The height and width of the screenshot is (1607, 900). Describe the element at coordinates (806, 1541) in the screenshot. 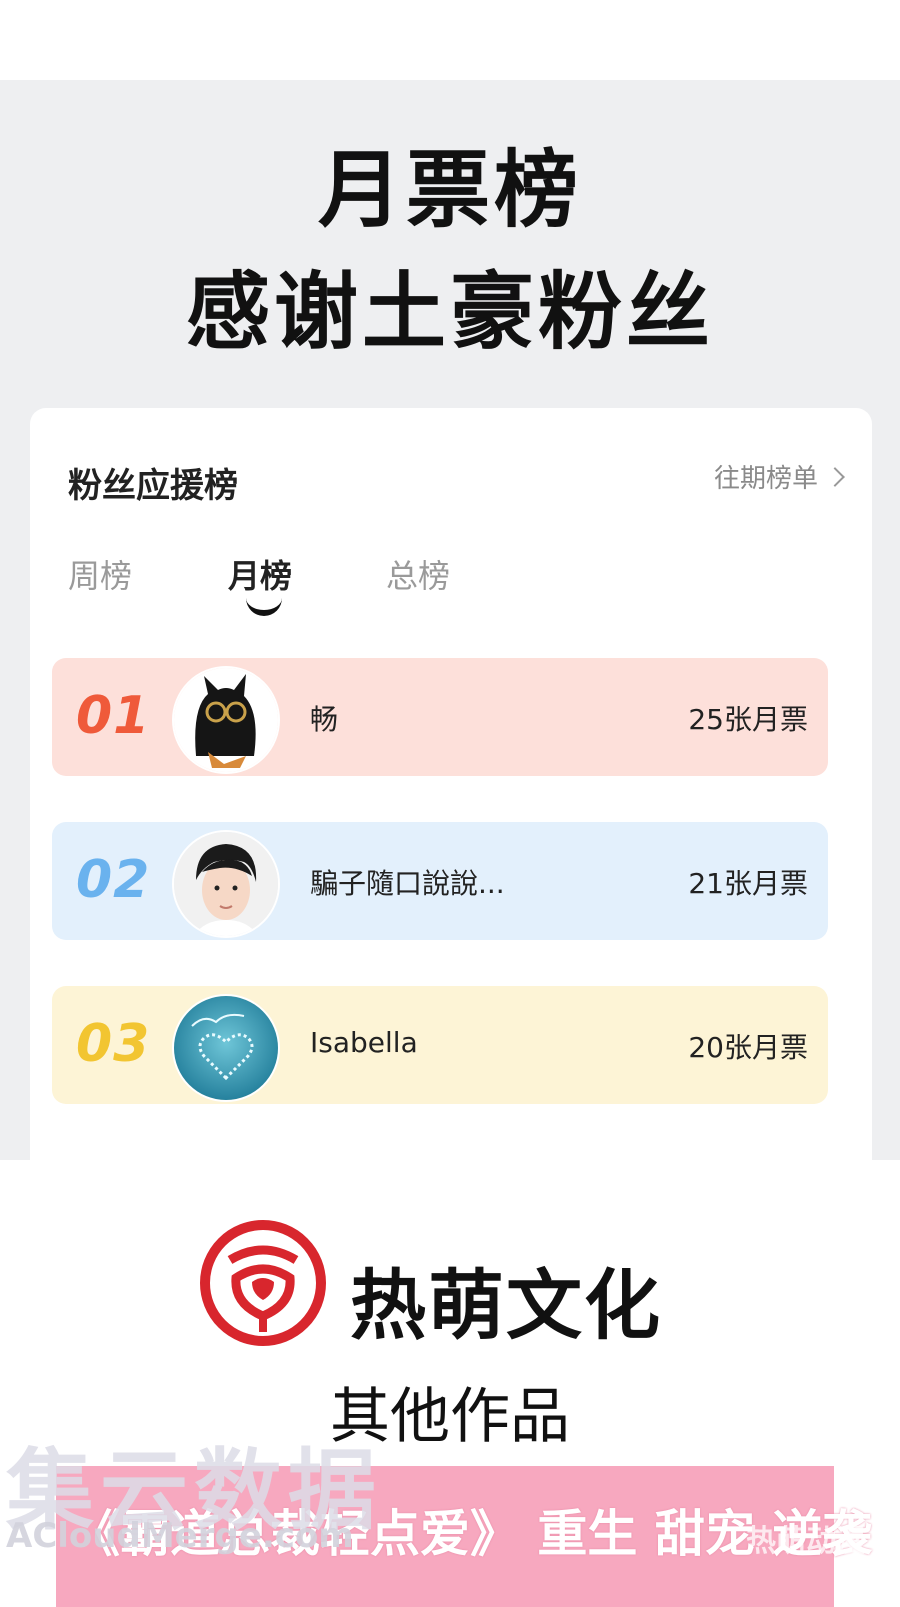

I see `watermark-corner: 热萌动漫` at that location.